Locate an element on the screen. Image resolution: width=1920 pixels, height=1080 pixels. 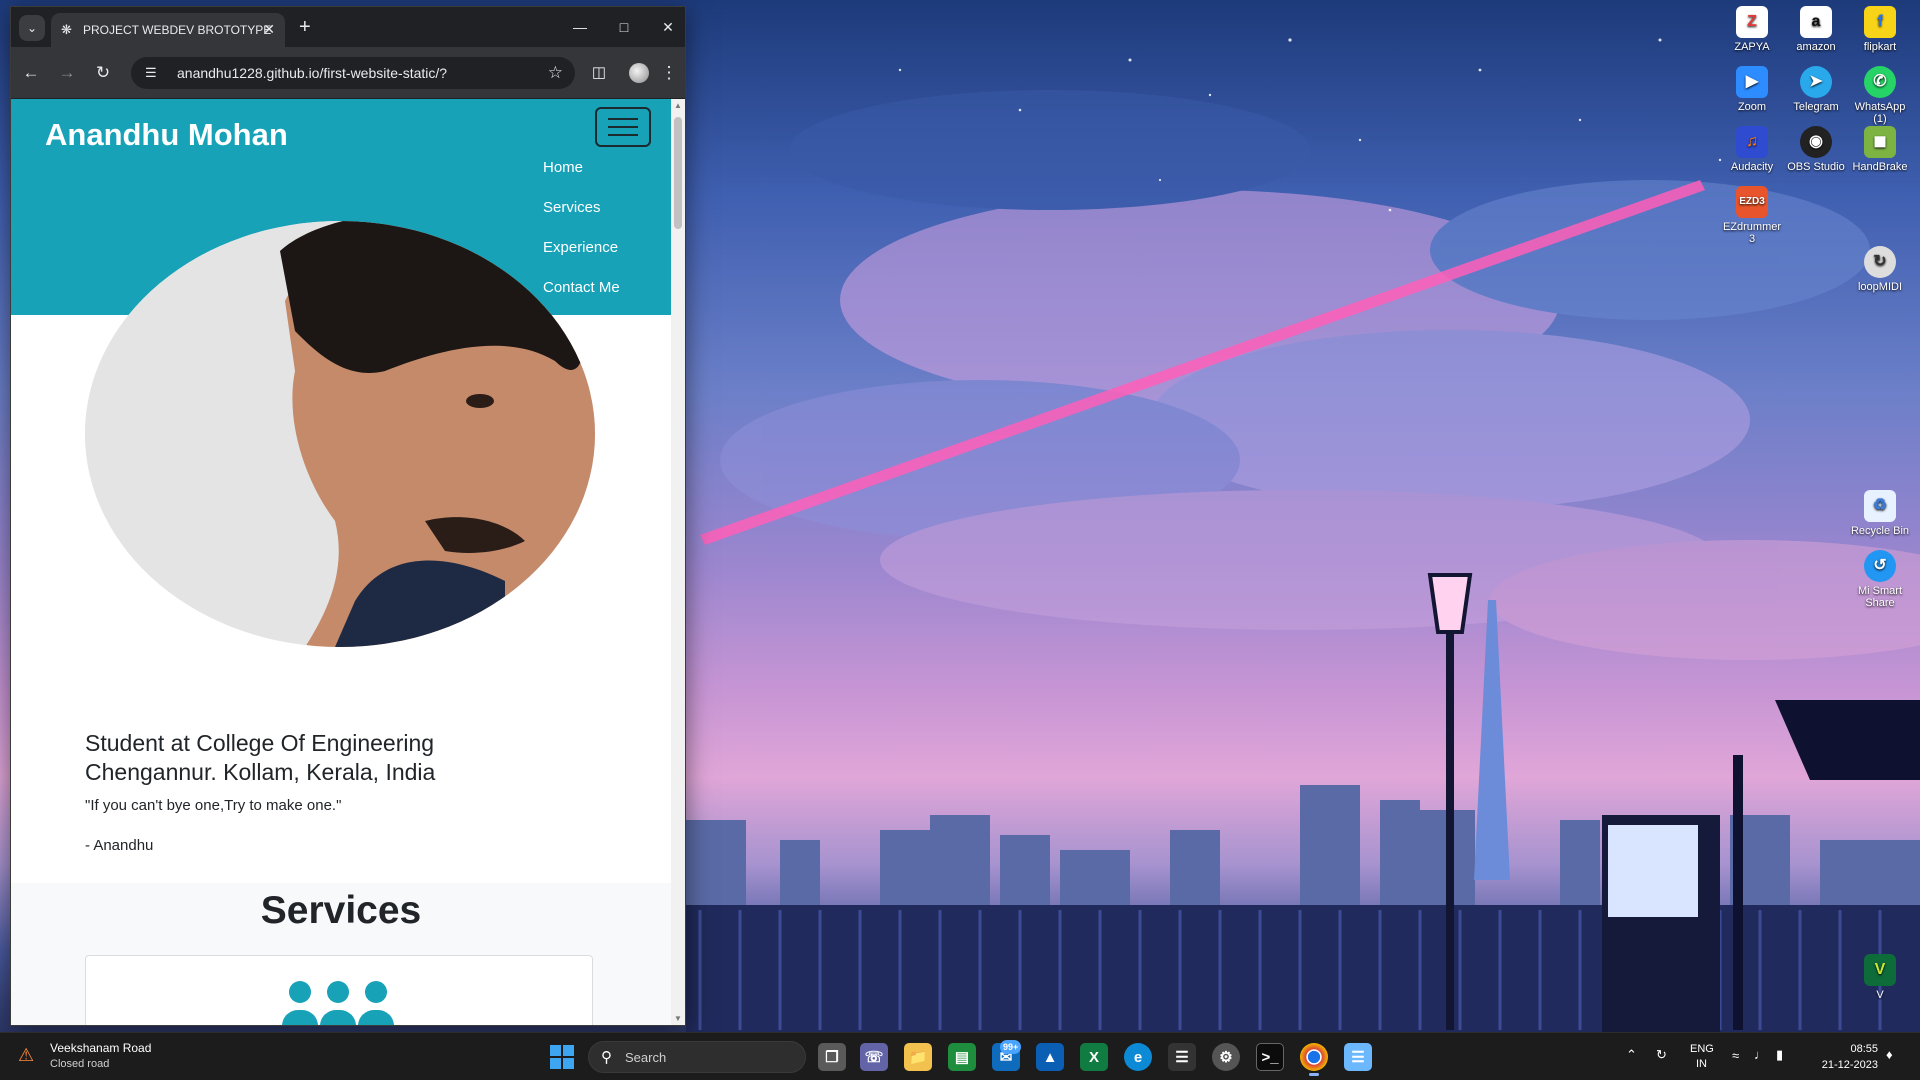
show-hidden-icons-chevron: ⌃ is located at coordinates (1631, 1055).